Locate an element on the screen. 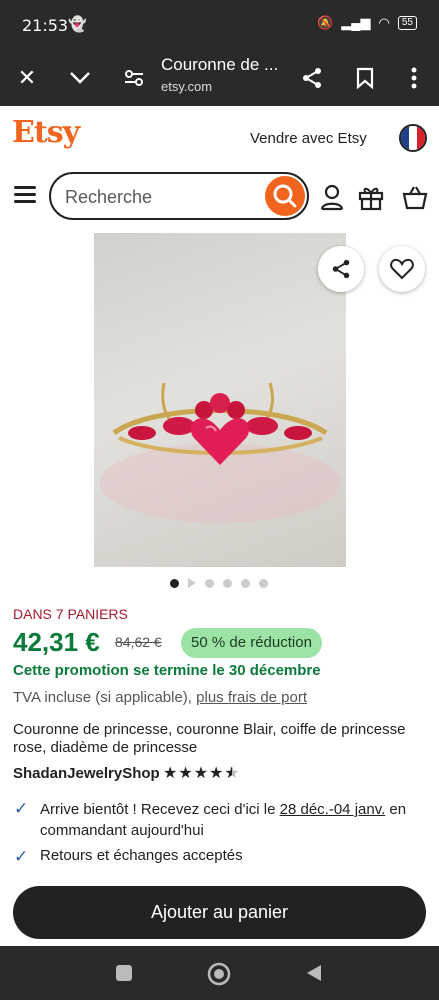 Image resolution: width=439 pixels, height=1000 pixels. status-bar: 21:53 👻 🔕 ▂▄▆ ◠ 55 is located at coordinates (219, 25).